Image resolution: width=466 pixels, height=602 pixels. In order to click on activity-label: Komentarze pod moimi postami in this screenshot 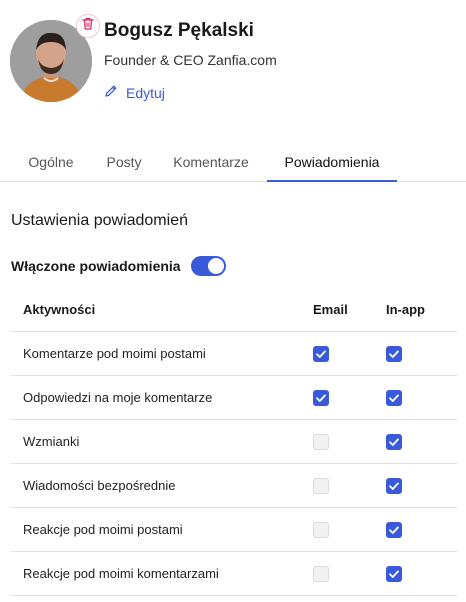, I will do `click(114, 353)`.